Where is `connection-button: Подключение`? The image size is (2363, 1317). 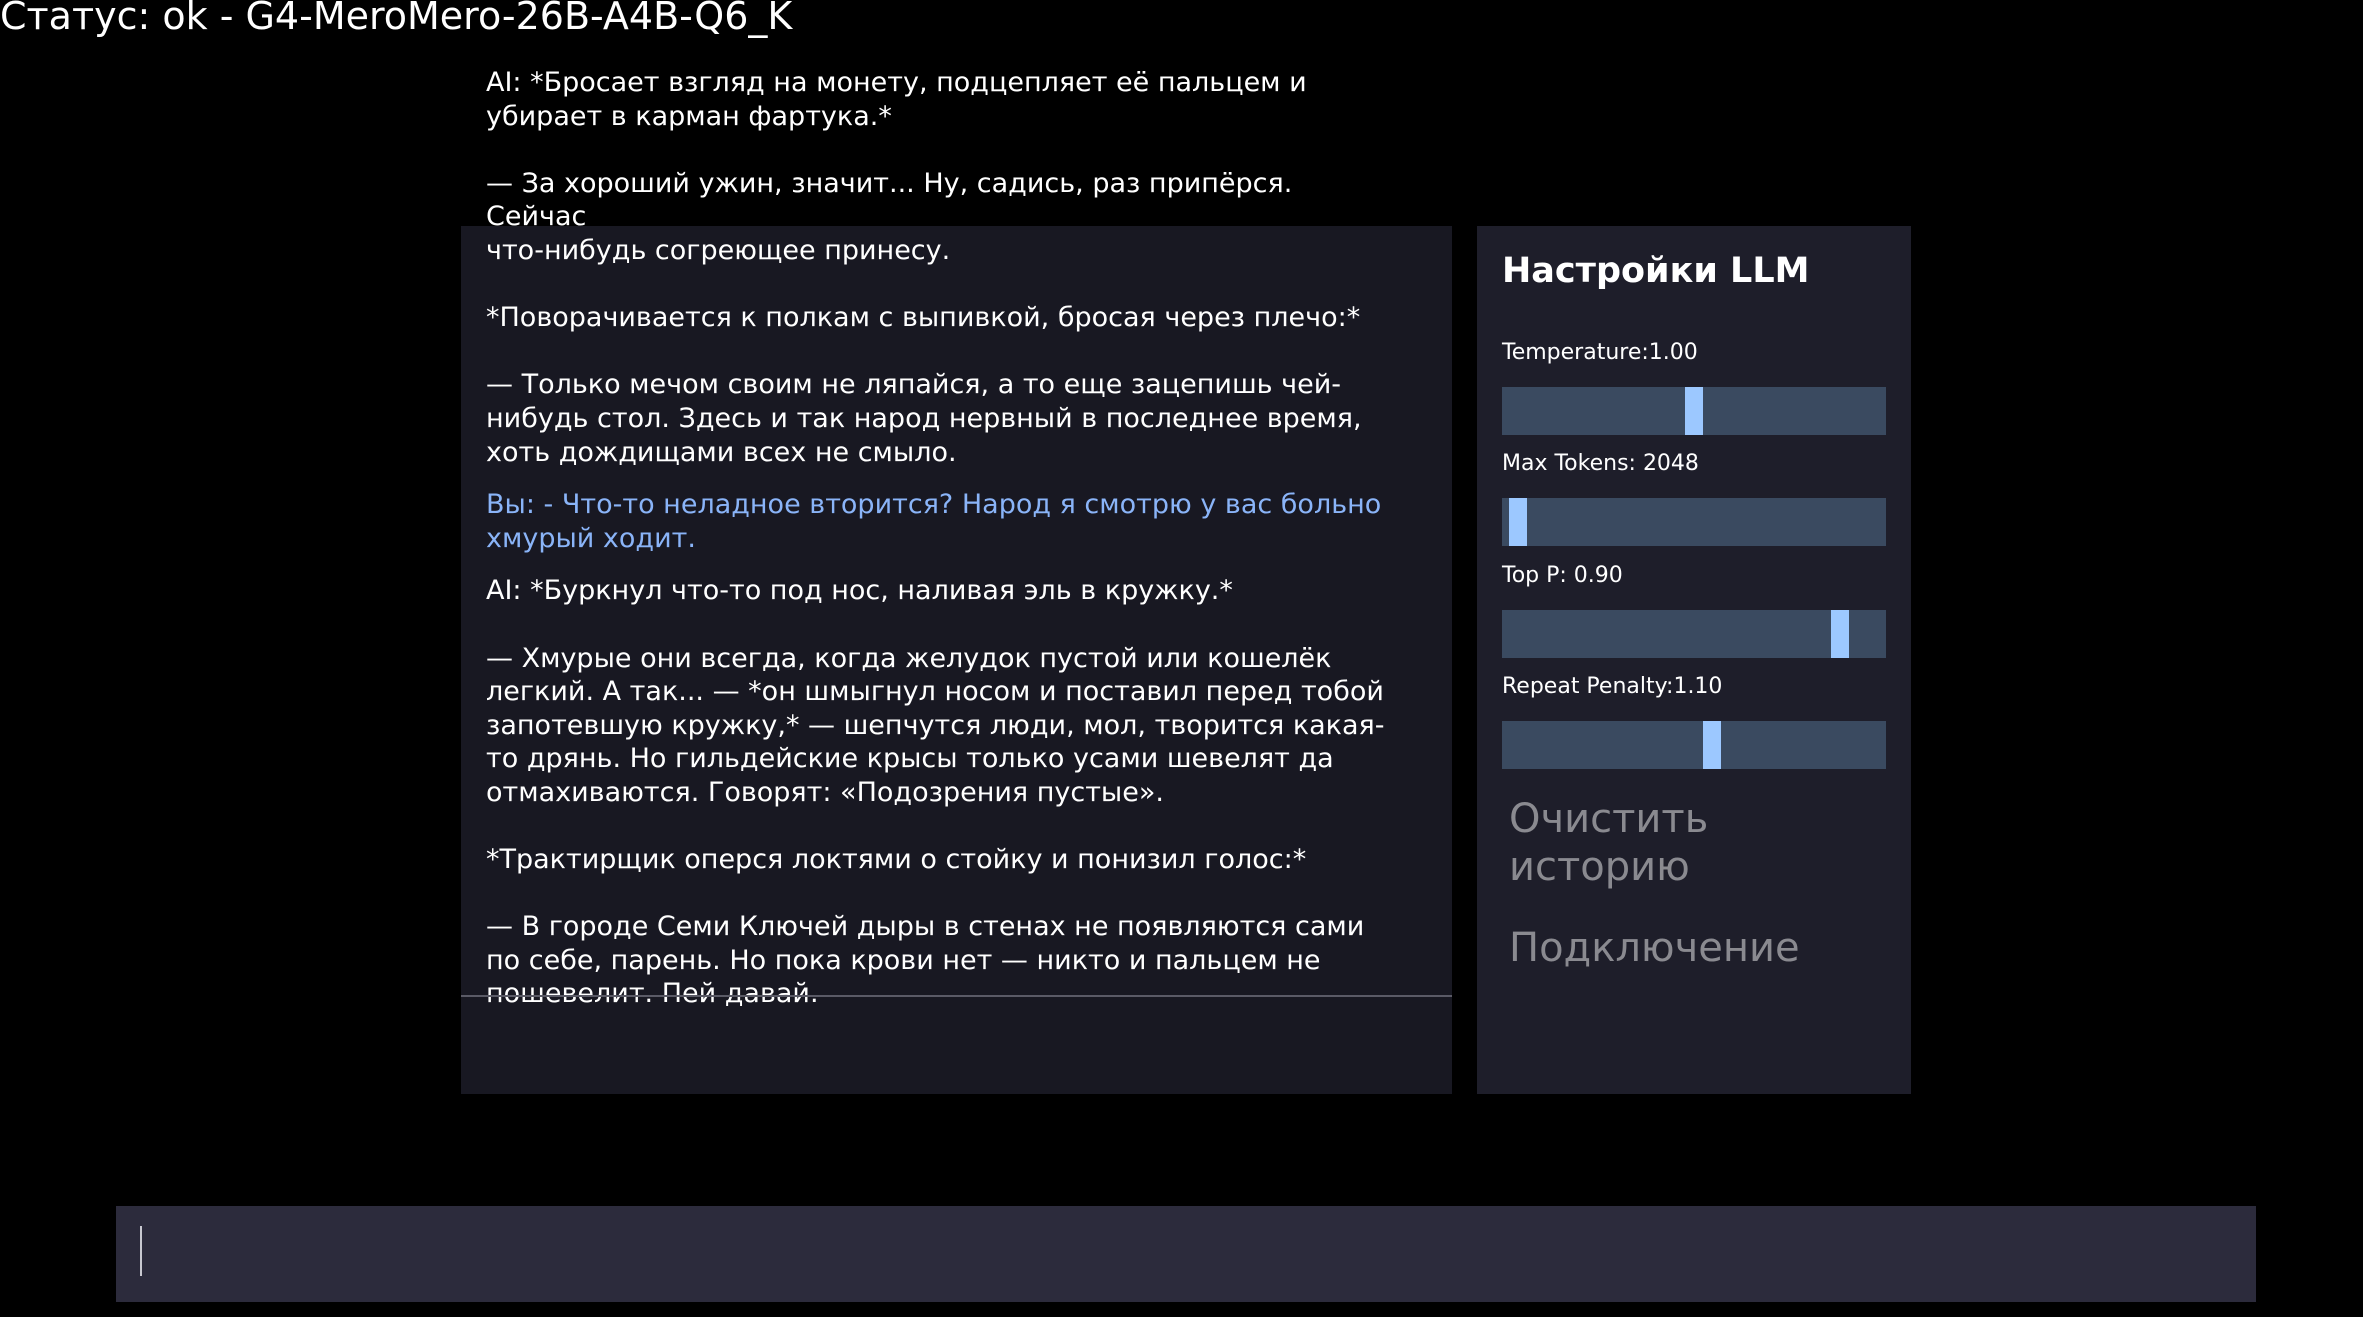
connection-button: Подключение is located at coordinates (1654, 948).